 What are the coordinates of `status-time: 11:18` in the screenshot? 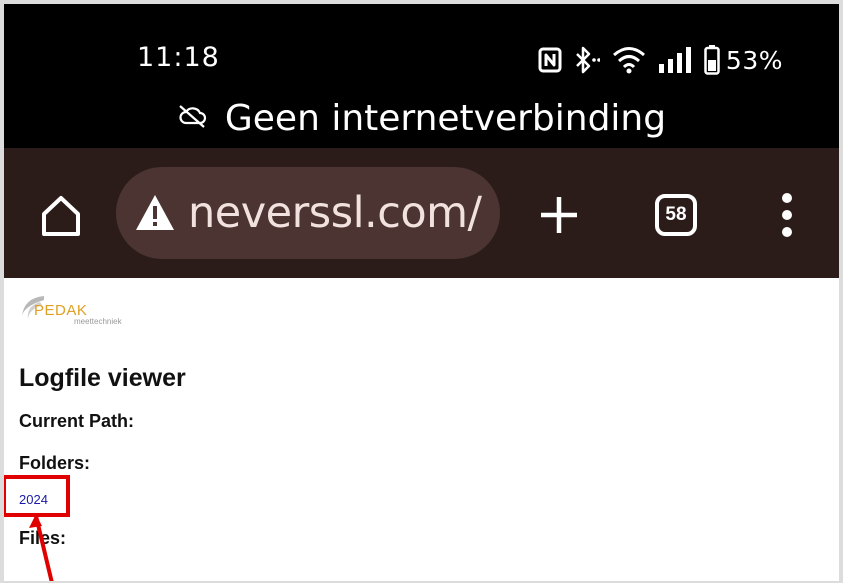 It's located at (178, 57).